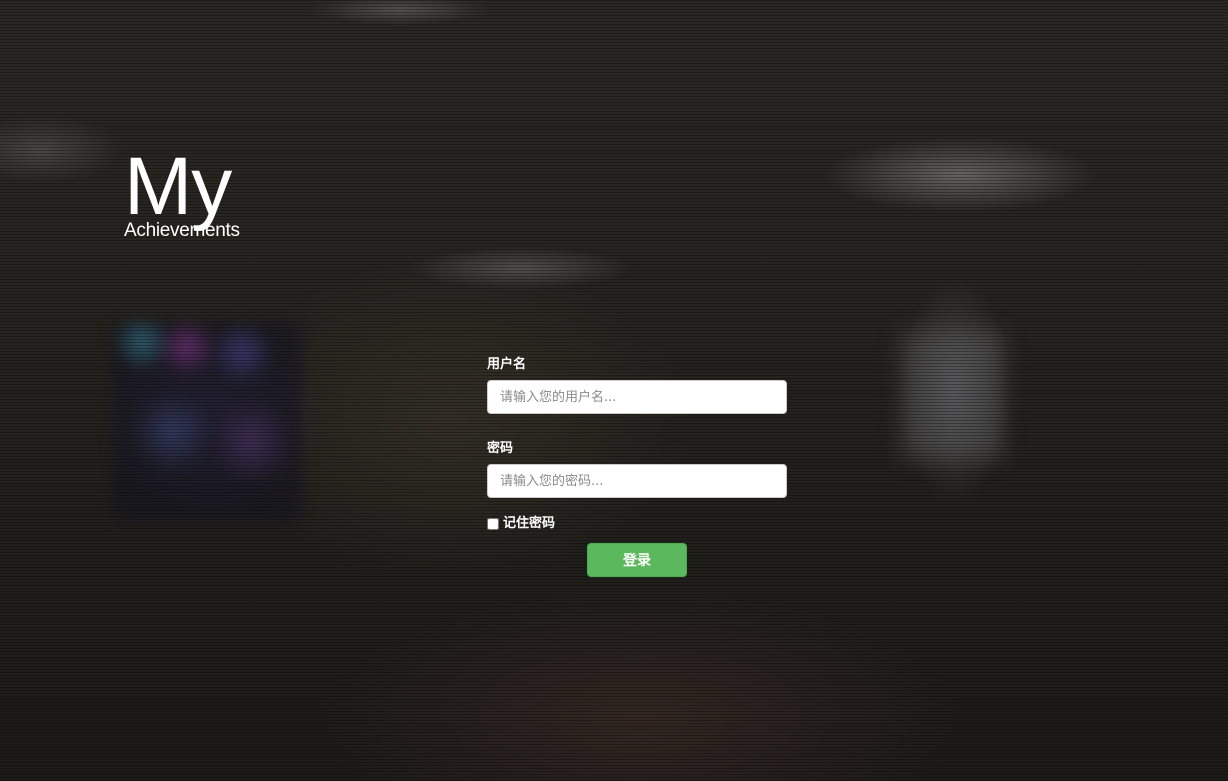  What do you see at coordinates (637, 560) in the screenshot?
I see `login-button: 登录` at bounding box center [637, 560].